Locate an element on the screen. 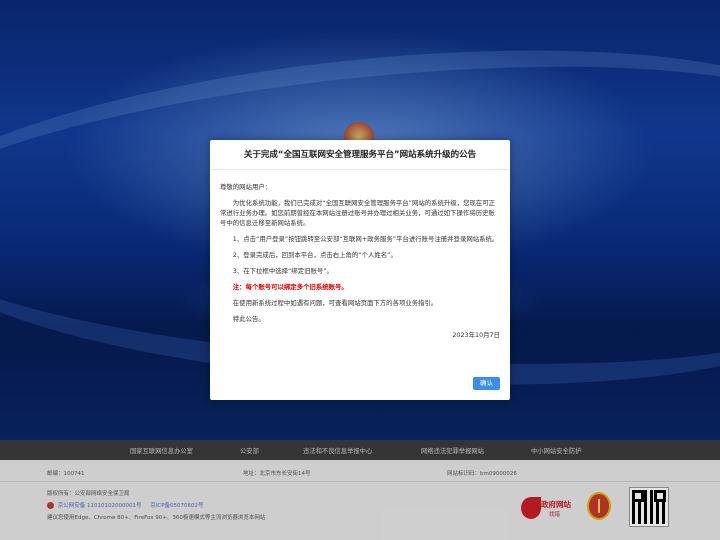  notice-paragraph: 在使用新系统过程中如遇有问题，可查看网站页面下方的各项业务指引。 is located at coordinates (335, 303).